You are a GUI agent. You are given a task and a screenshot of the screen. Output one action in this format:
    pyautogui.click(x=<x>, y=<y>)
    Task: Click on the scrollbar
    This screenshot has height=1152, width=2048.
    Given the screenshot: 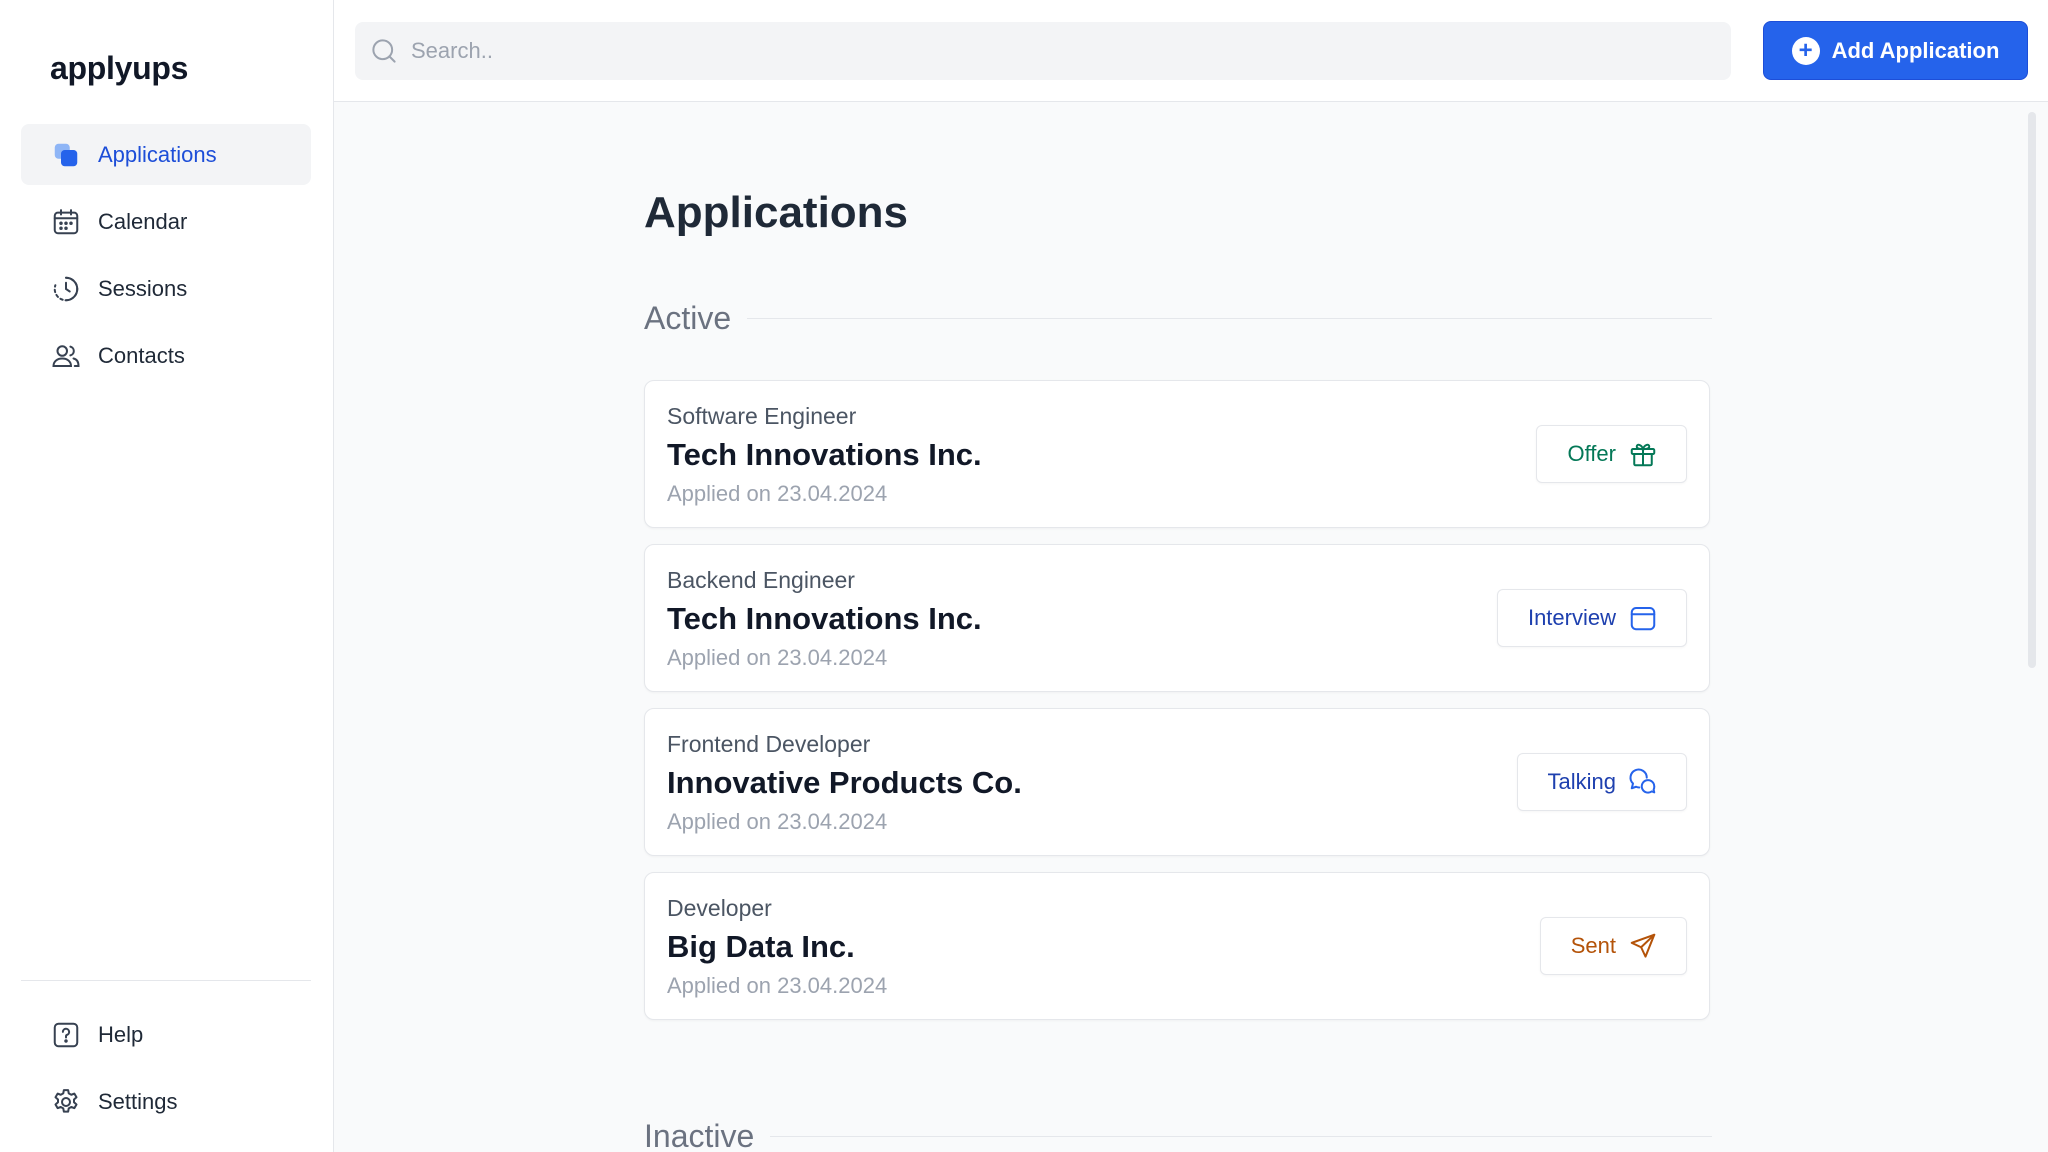 What is the action you would take?
    pyautogui.click(x=2032, y=390)
    